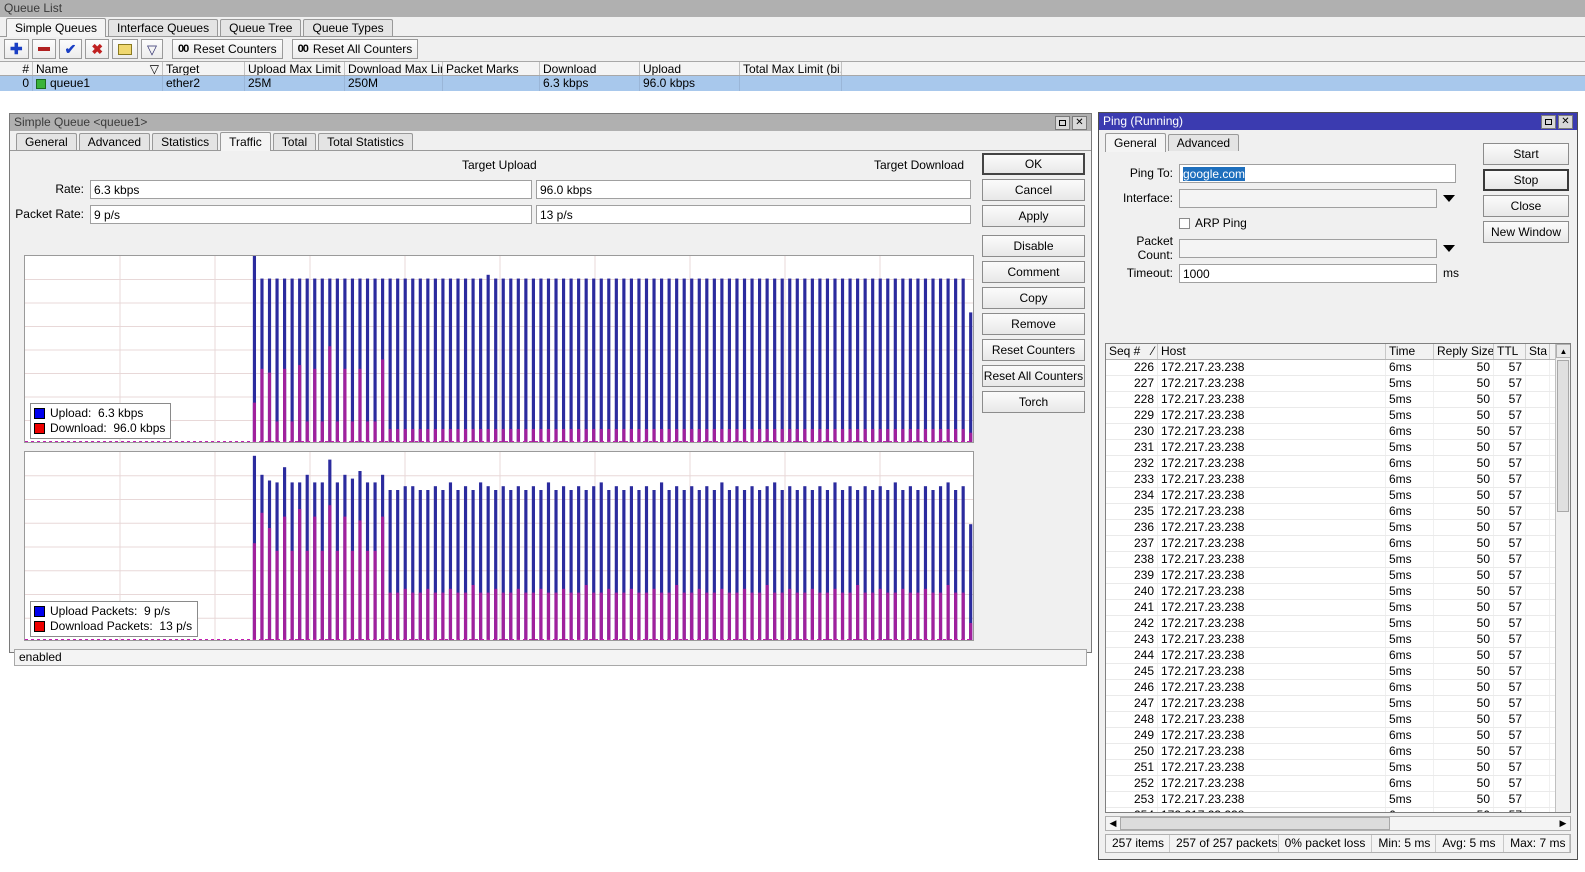  I want to click on table-row: 233 172.217.23.238 6ms 50 57, so click(1338, 480).